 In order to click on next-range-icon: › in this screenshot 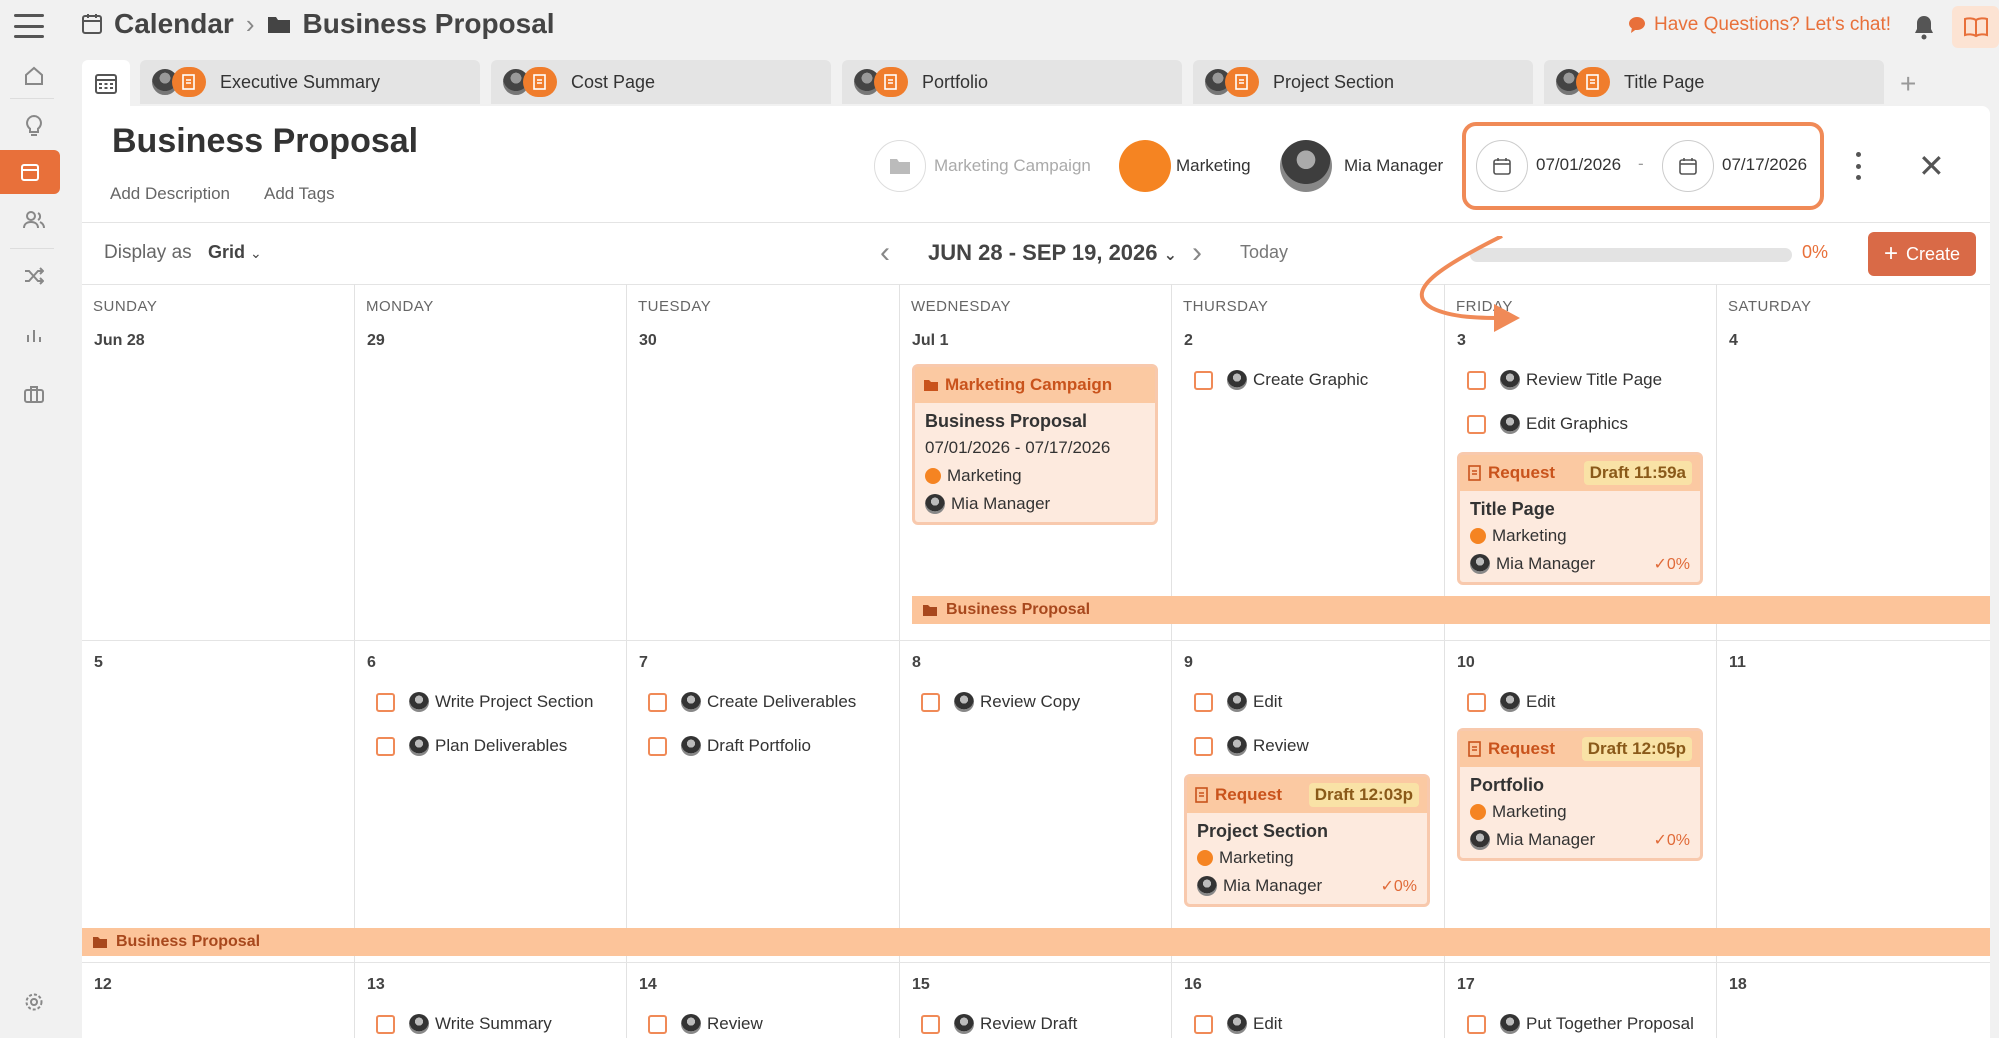, I will do `click(1197, 253)`.